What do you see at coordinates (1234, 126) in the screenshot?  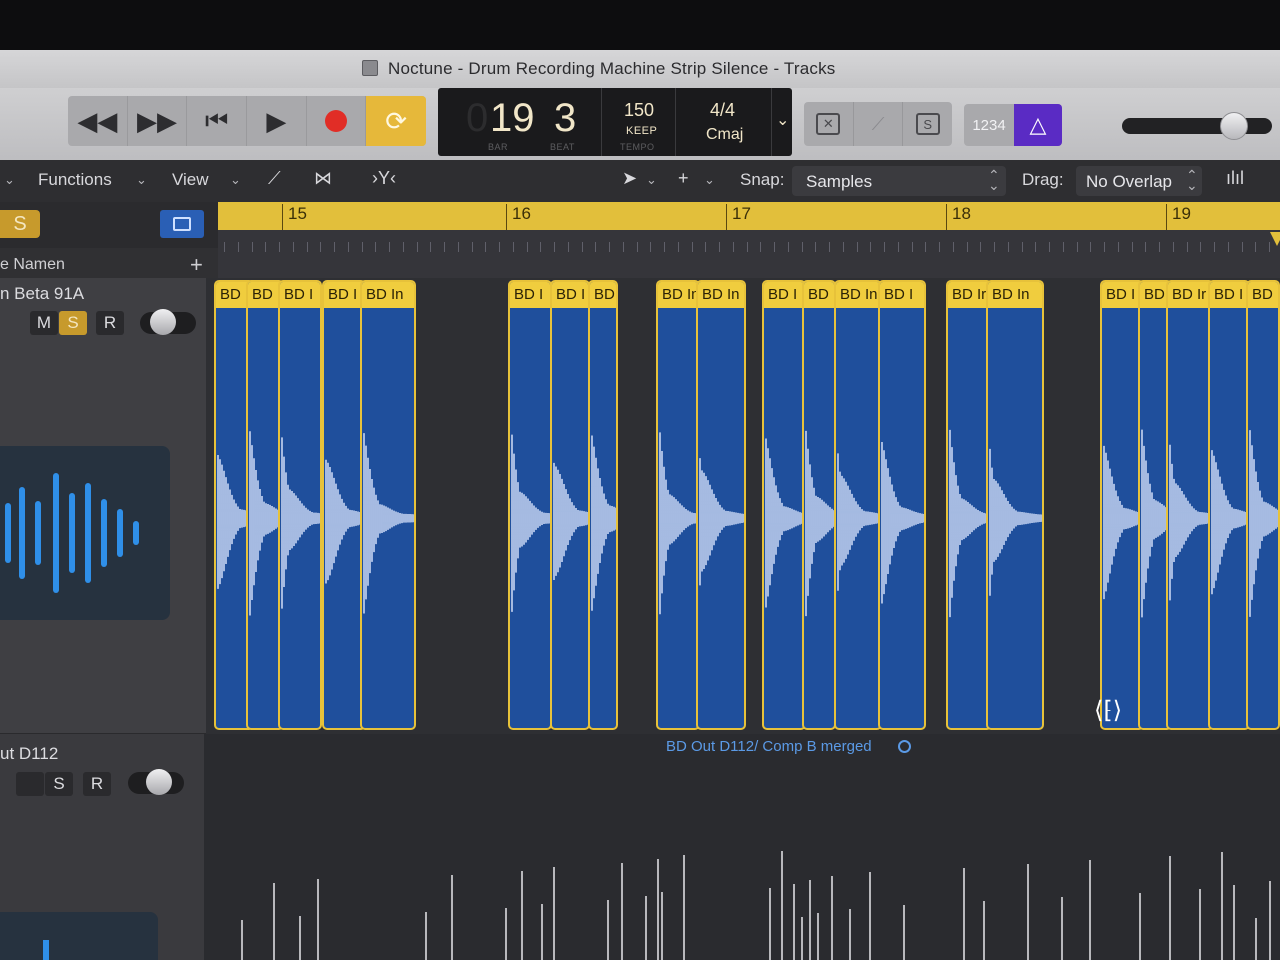 I see `master-volume-knob` at bounding box center [1234, 126].